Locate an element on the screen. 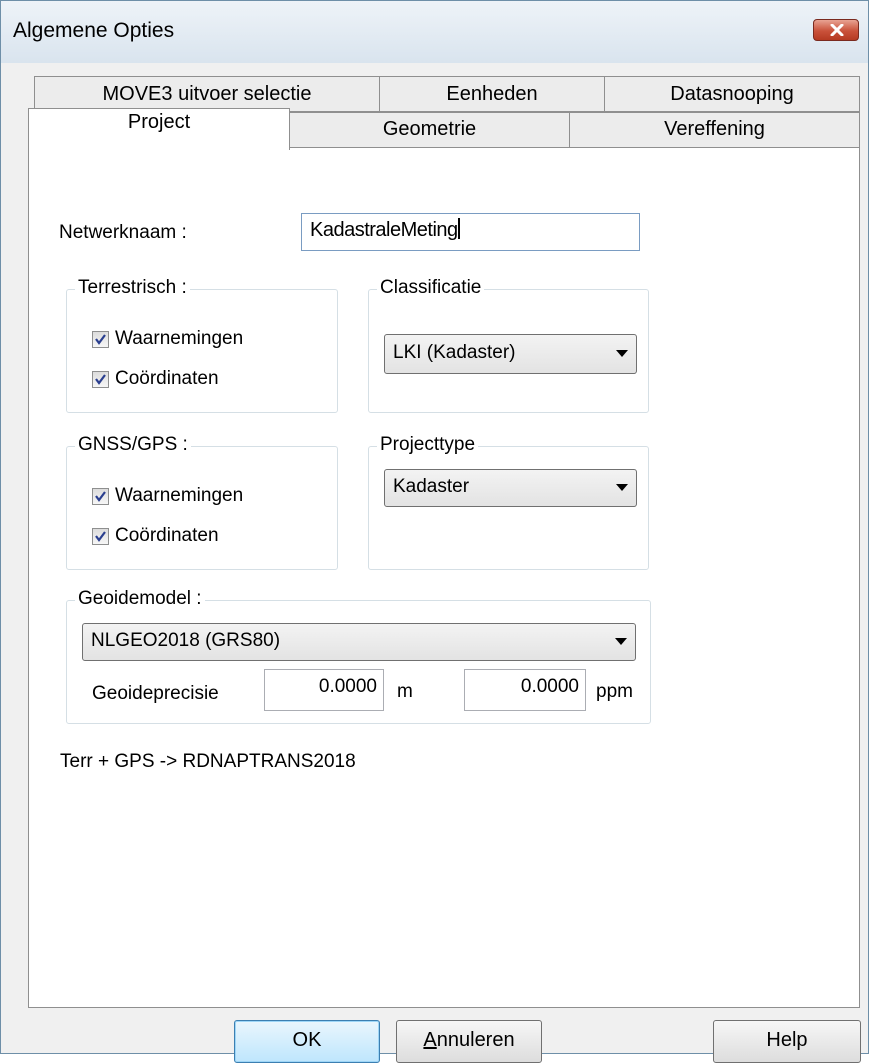 The height and width of the screenshot is (1063, 869). network-name-label: Netwerknaam : is located at coordinates (123, 232).